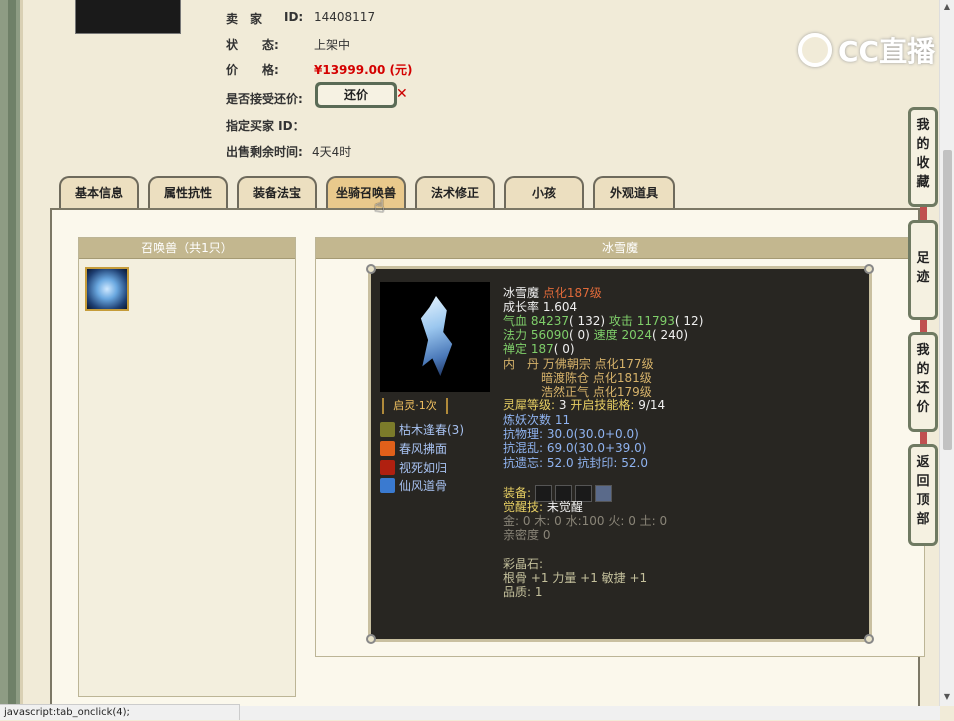 The image size is (954, 721). What do you see at coordinates (528, 349) in the screenshot?
I see `zen-value: 禅定 187` at bounding box center [528, 349].